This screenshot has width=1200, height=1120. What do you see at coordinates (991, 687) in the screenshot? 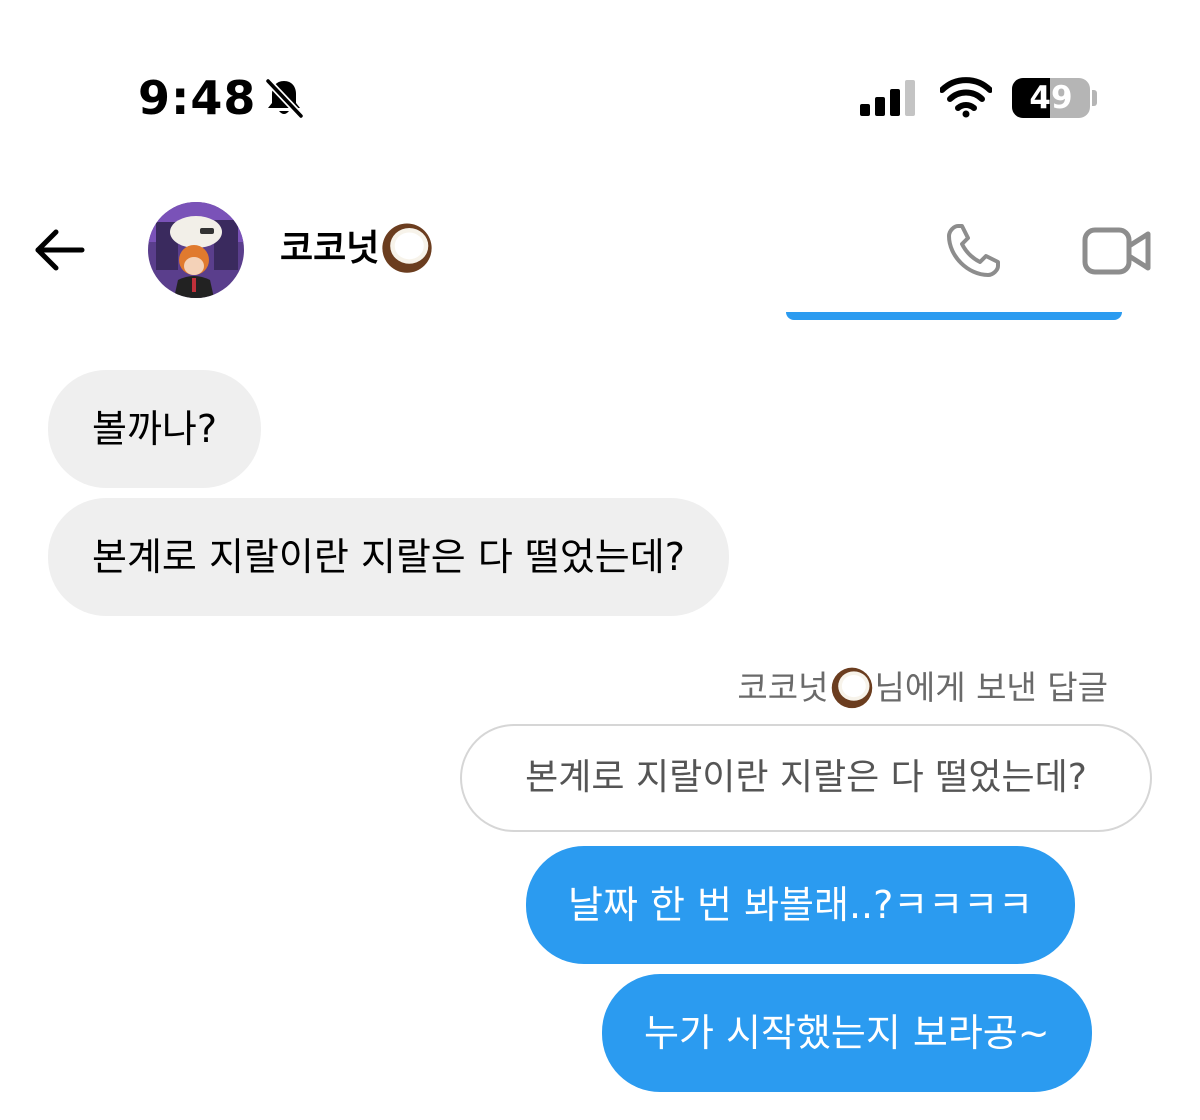
I see `reply-caption-suffix: 님에게 보낸 답글` at bounding box center [991, 687].